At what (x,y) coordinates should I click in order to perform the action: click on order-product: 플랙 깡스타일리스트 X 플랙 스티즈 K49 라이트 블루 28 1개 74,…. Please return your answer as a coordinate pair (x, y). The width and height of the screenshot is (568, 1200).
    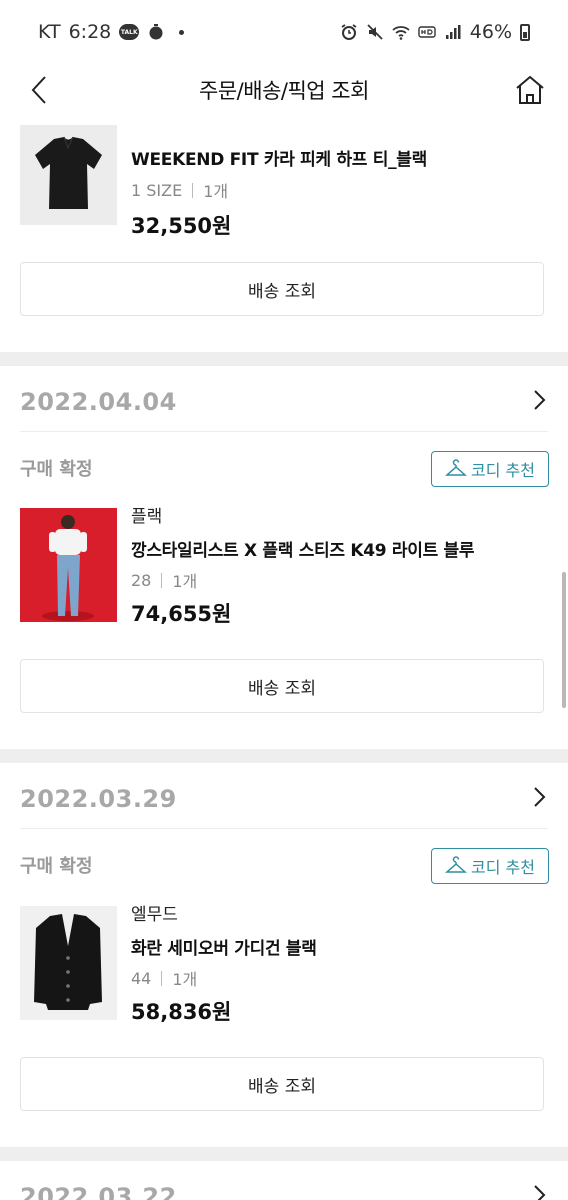
    Looking at the image, I should click on (285, 564).